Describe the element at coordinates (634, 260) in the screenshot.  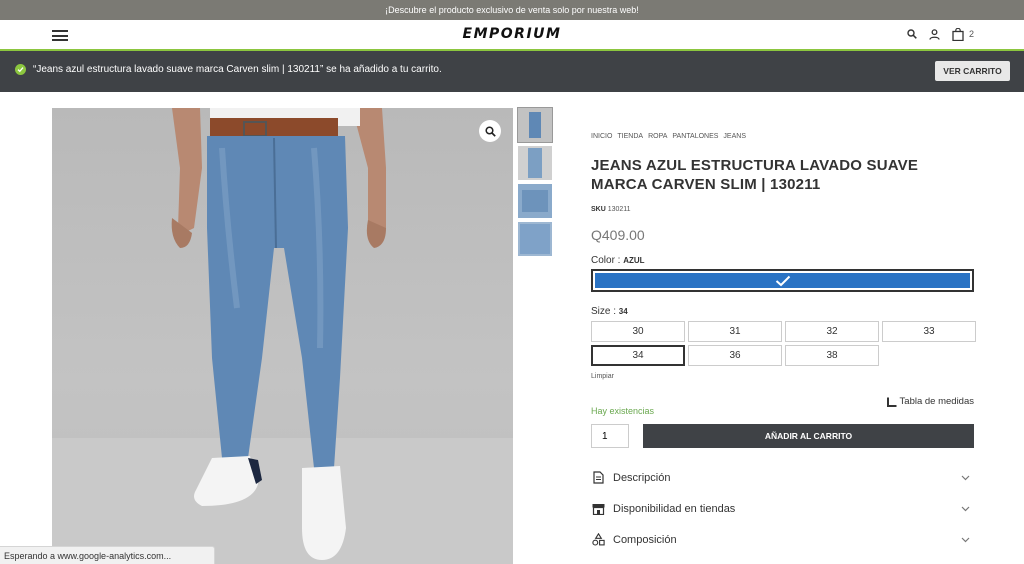
I see `color-value: AZUL` at that location.